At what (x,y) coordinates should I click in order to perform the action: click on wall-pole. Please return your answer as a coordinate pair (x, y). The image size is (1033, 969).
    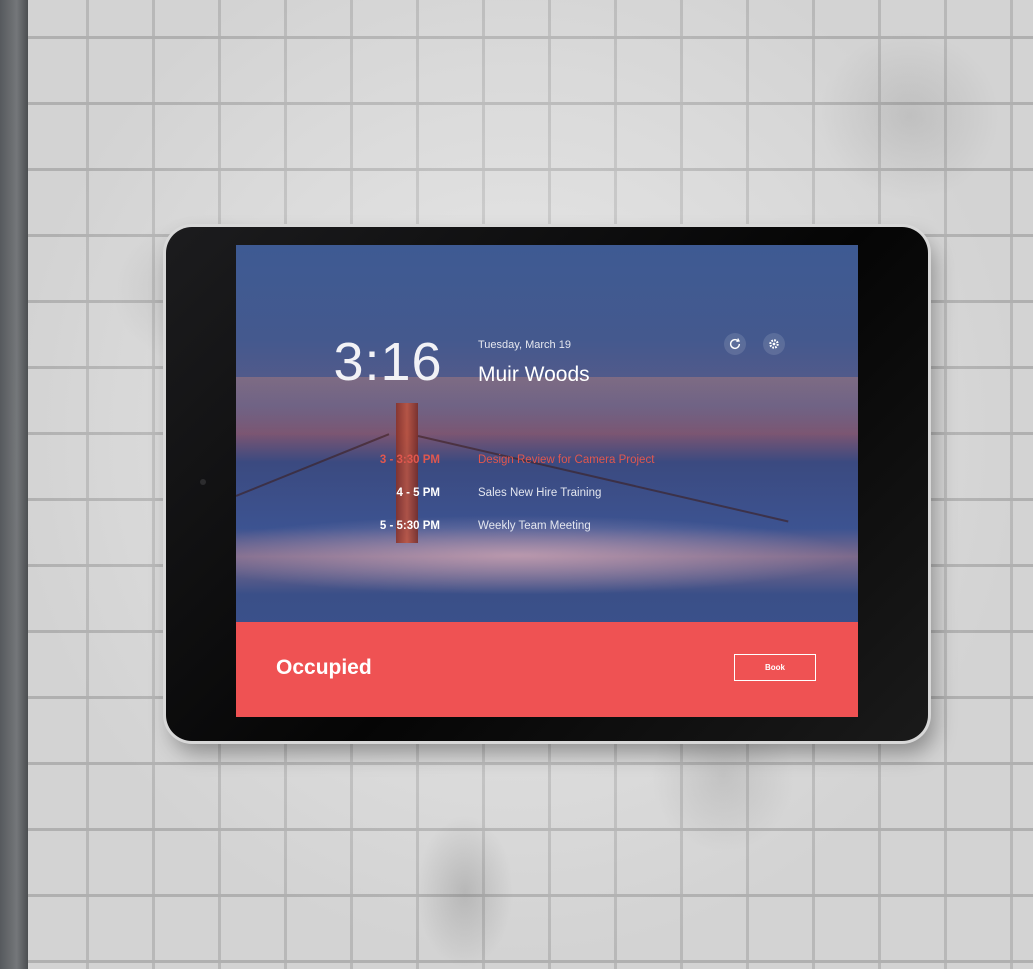
    Looking at the image, I should click on (14, 484).